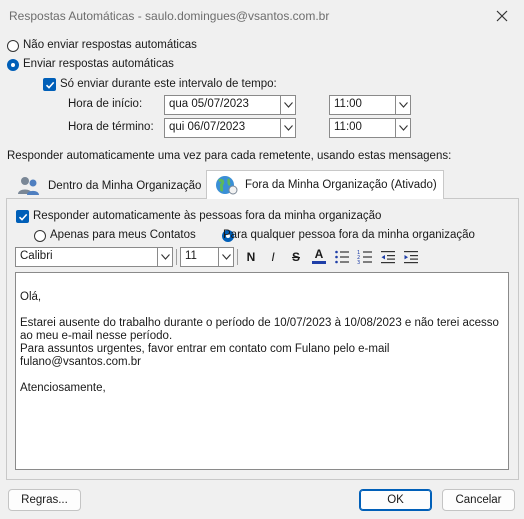 Image resolution: width=524 pixels, height=519 pixels. I want to click on start-label: Hora de início:, so click(105, 104).